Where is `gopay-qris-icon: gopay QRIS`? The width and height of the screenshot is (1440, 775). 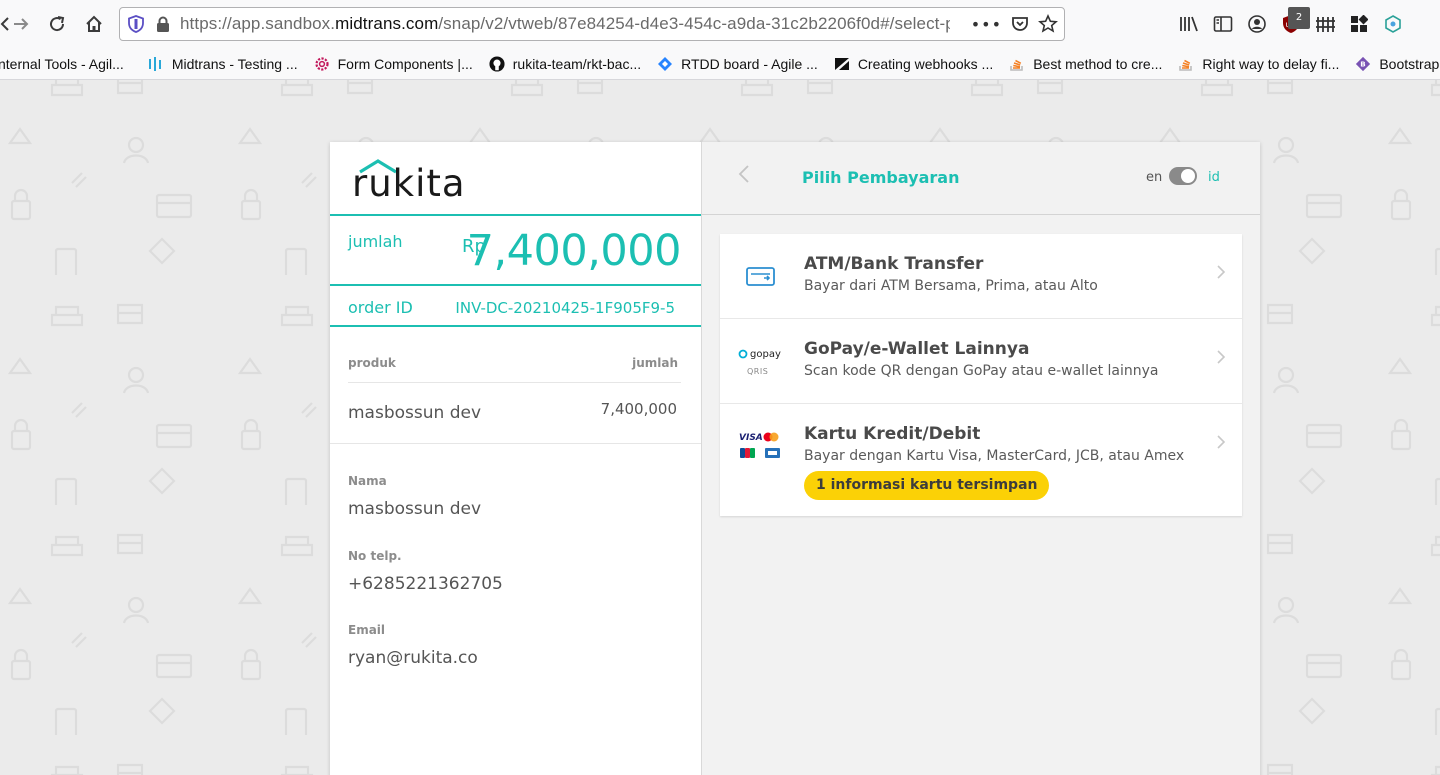 gopay-qris-icon: gopay QRIS is located at coordinates (761, 363).